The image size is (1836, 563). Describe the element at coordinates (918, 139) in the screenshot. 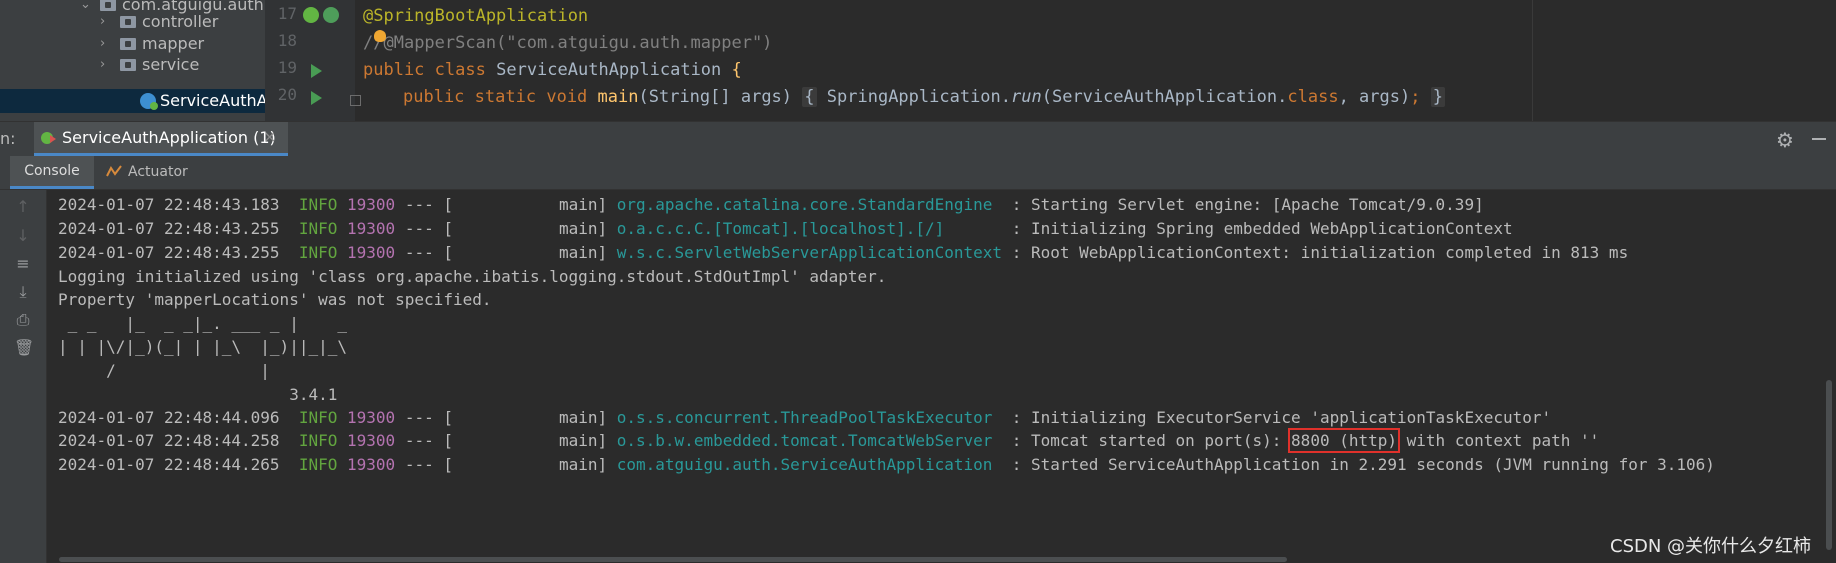

I see `run-toolwindow-header: n: ServiceAuthApplication (1) × ⚙` at that location.